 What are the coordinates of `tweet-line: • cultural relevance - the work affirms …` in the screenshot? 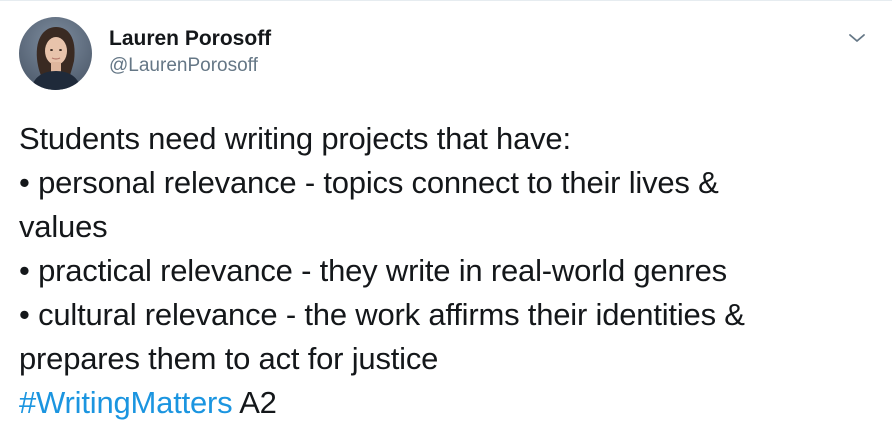 It's located at (382, 314).